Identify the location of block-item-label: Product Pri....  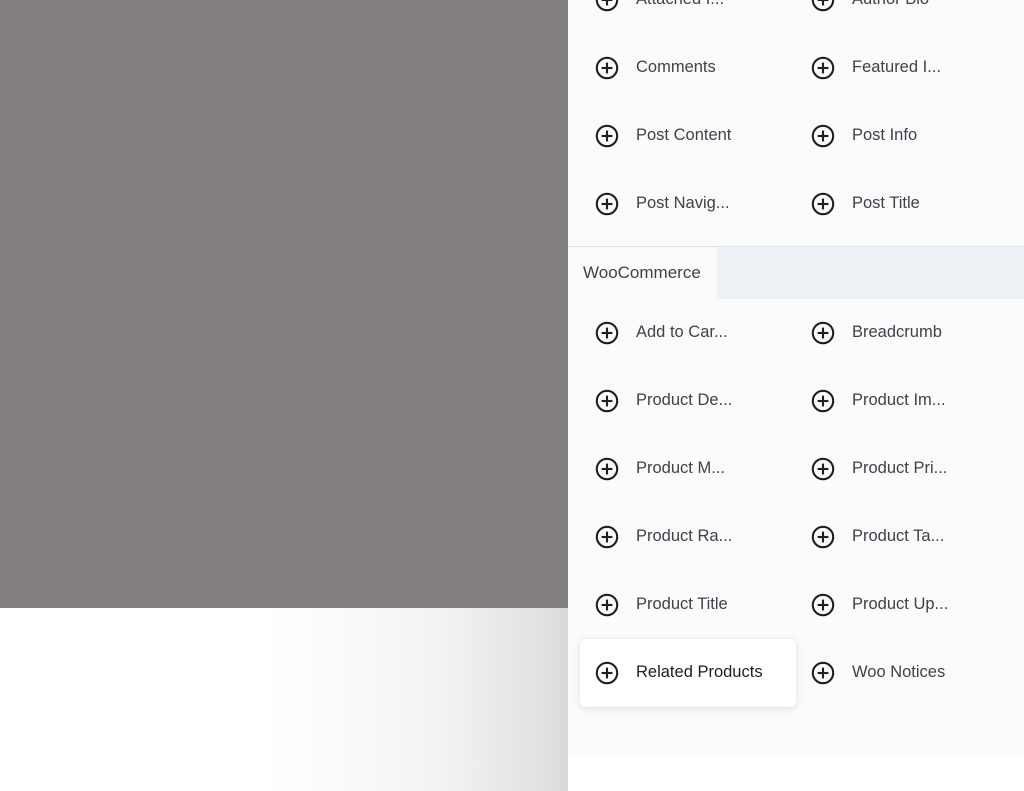
(900, 468).